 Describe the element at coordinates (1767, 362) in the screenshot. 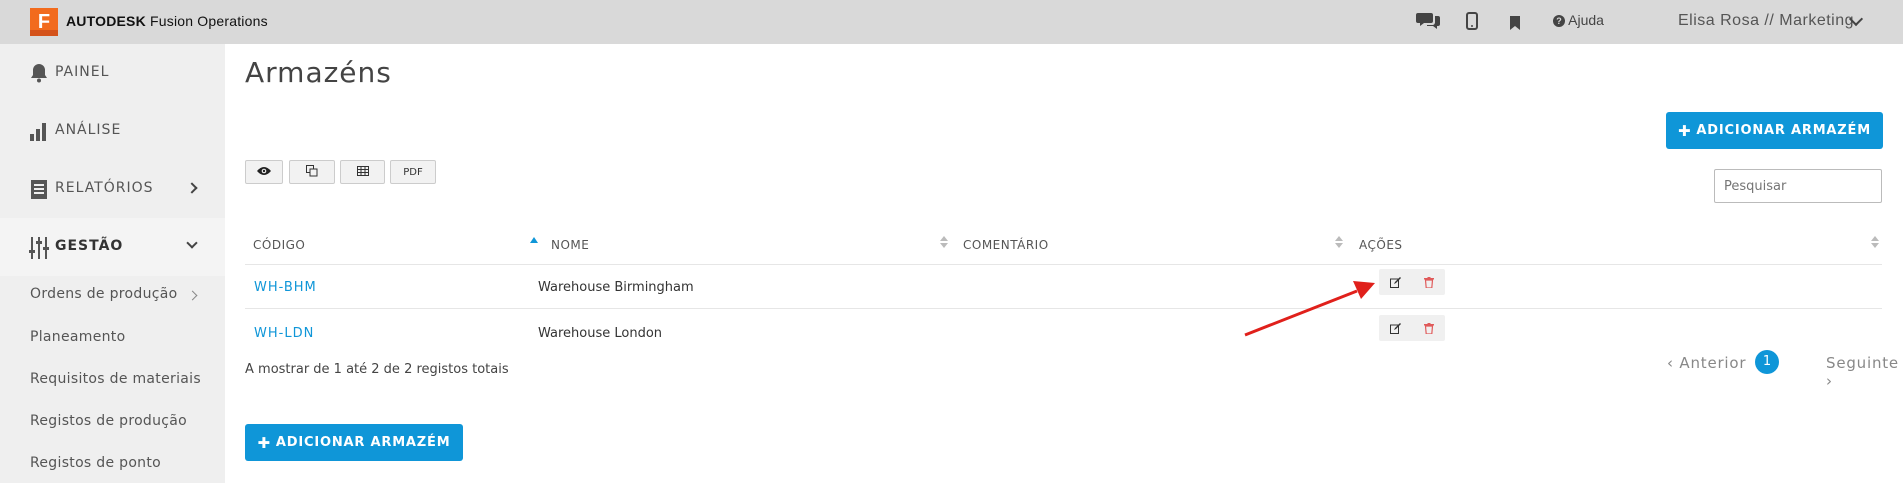

I see `pagination-page: 1` at that location.